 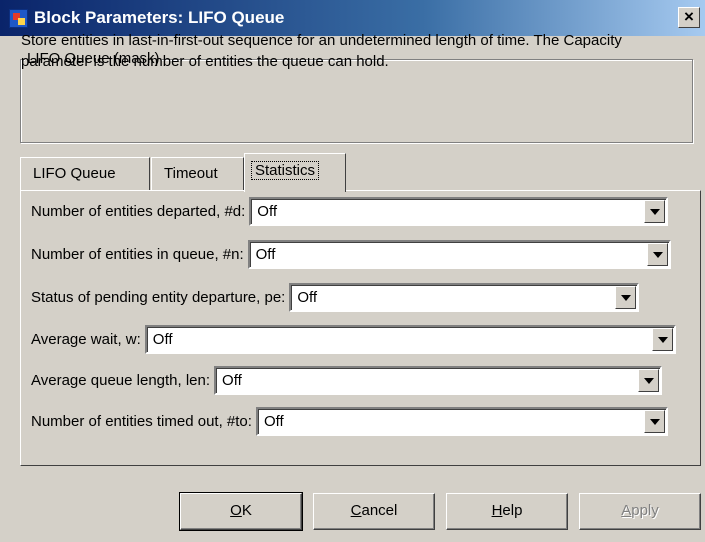 What do you see at coordinates (138, 211) in the screenshot?
I see `stat-label: Number of entities departed, #d:` at bounding box center [138, 211].